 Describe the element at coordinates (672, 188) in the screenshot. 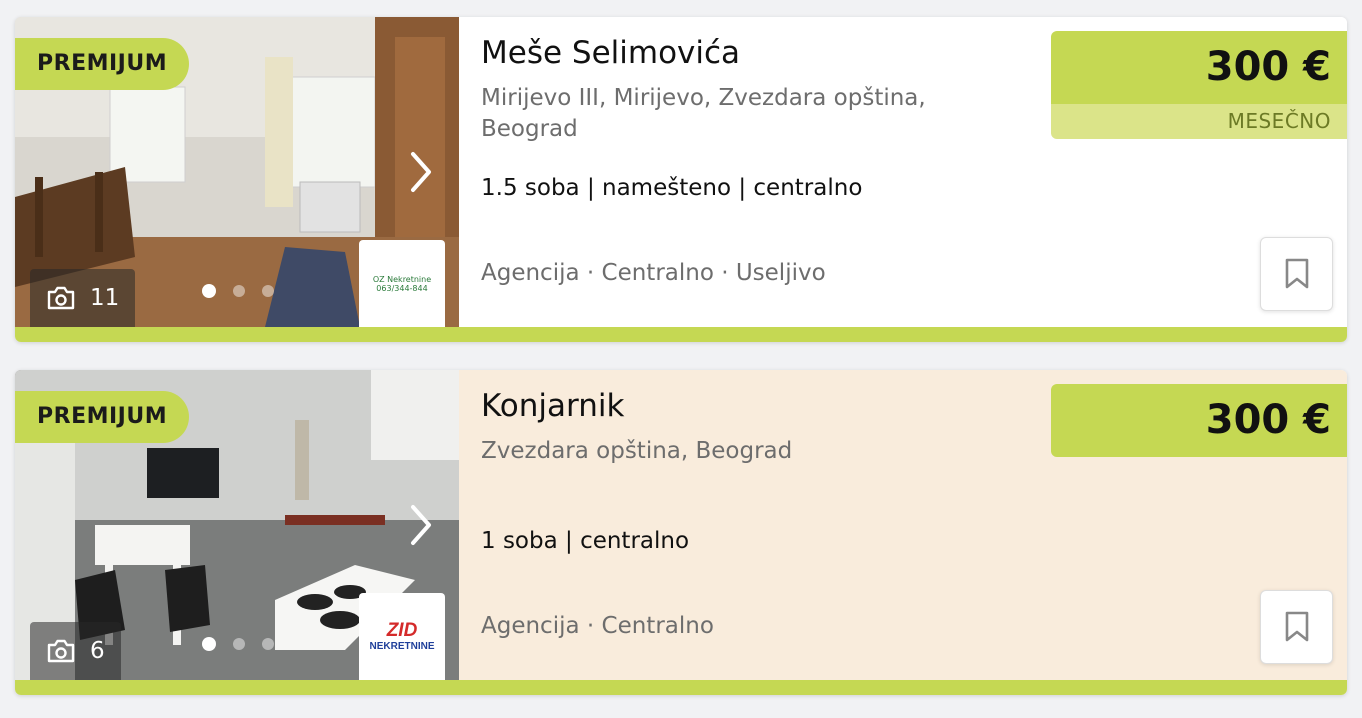

I see `listing-features: 1.5 soba | namešteno | centralno` at that location.